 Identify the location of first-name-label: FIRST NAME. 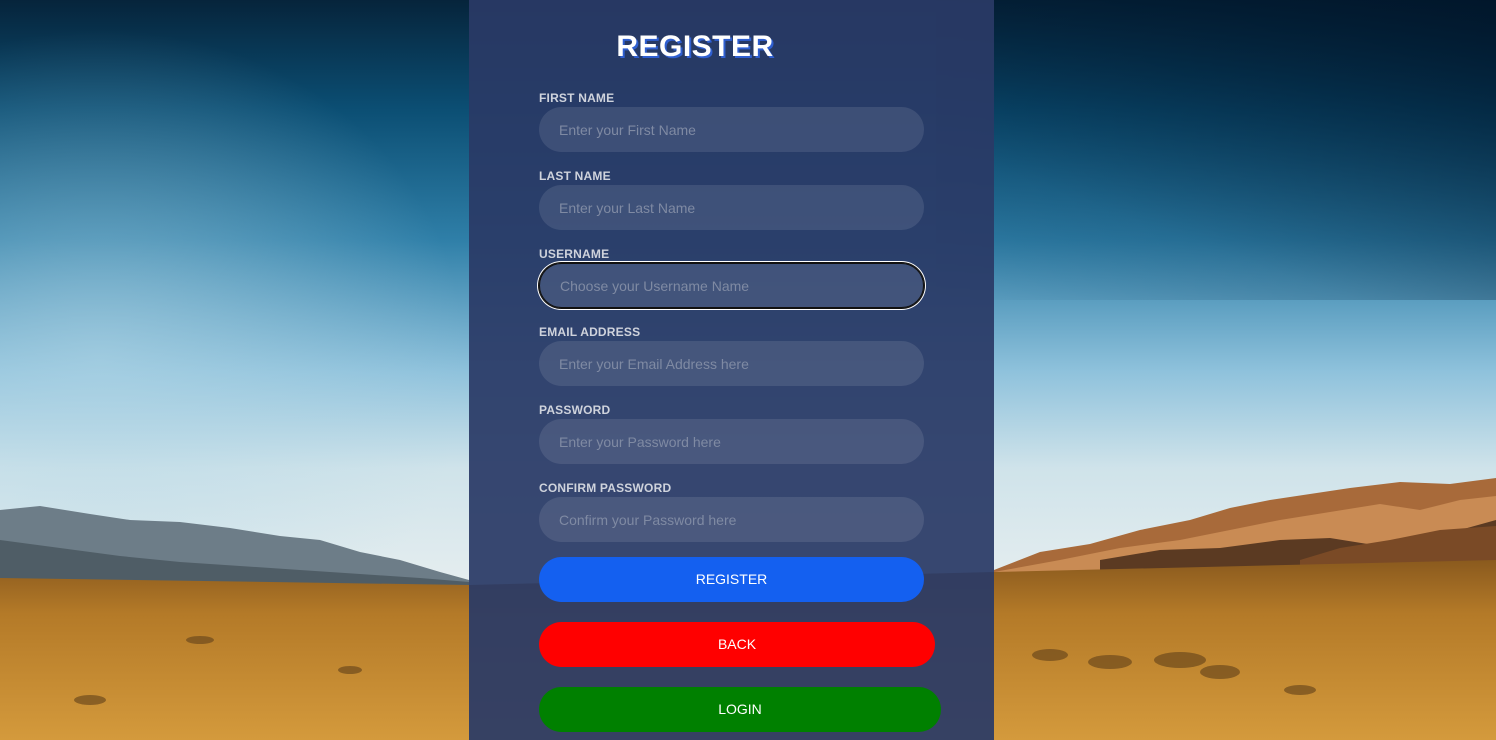
(577, 98).